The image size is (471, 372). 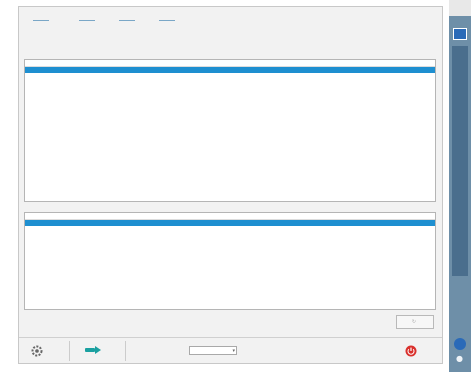 I want to click on footer-divider, so click(x=230, y=337).